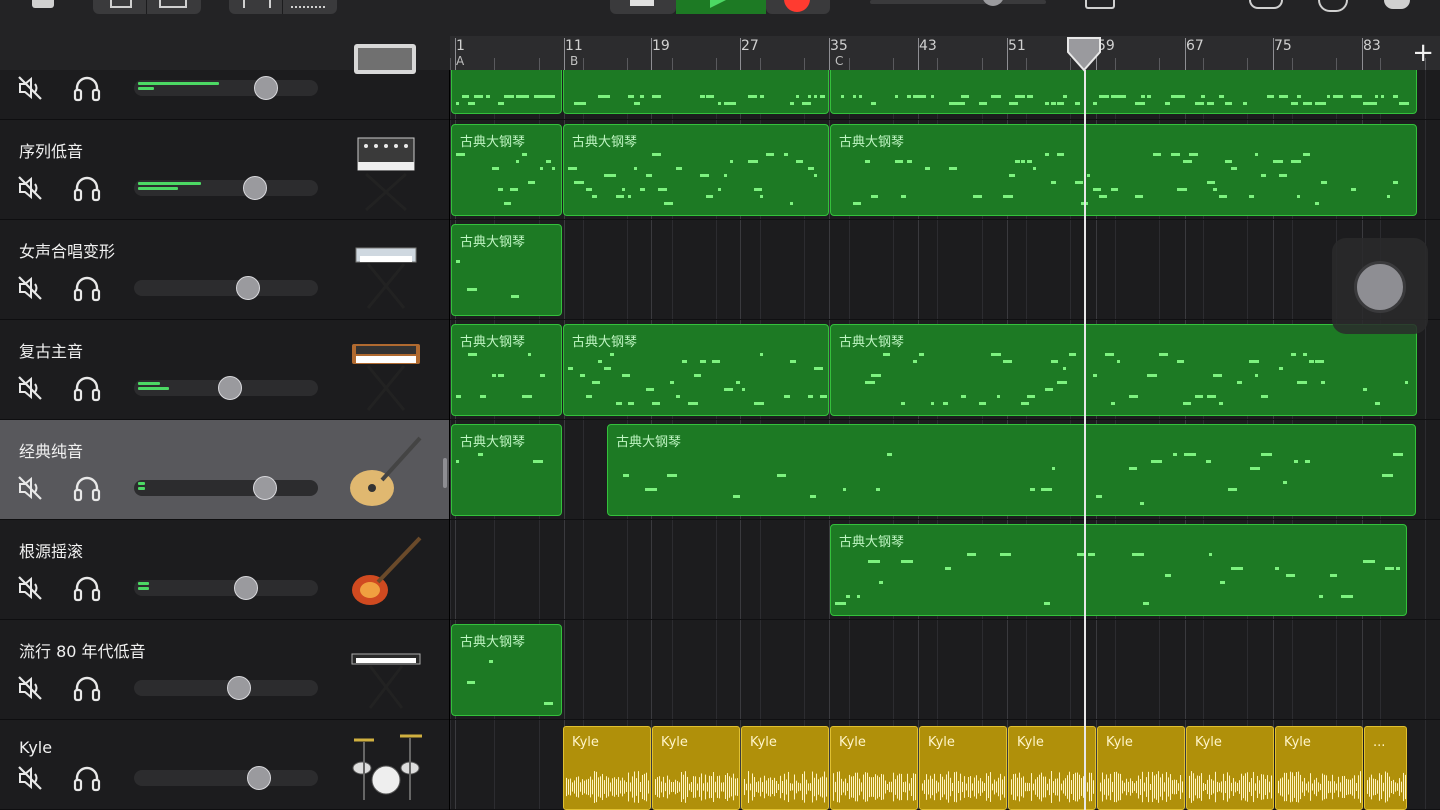  I want to click on floating-knob, so click(1380, 287).